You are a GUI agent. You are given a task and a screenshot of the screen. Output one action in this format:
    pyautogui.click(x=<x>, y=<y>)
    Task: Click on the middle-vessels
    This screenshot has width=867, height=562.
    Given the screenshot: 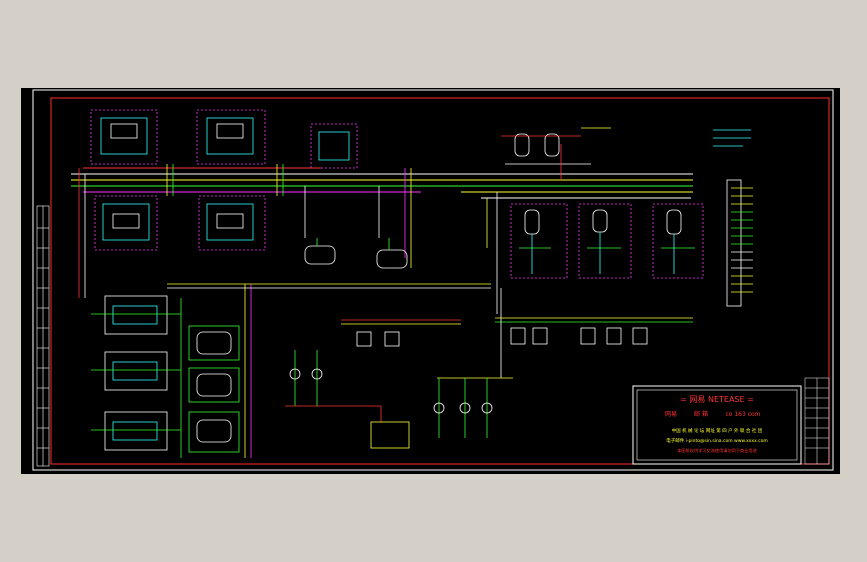 What is the action you would take?
    pyautogui.click(x=356, y=253)
    